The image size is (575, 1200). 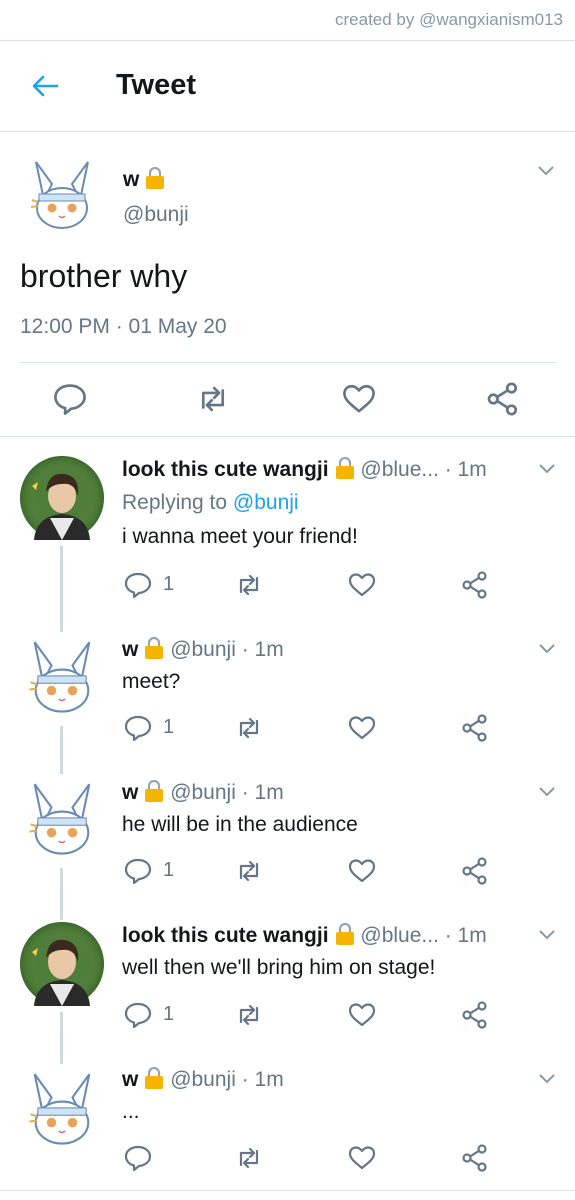 I want to click on replying-to: Replying to @bunji, so click(x=210, y=502).